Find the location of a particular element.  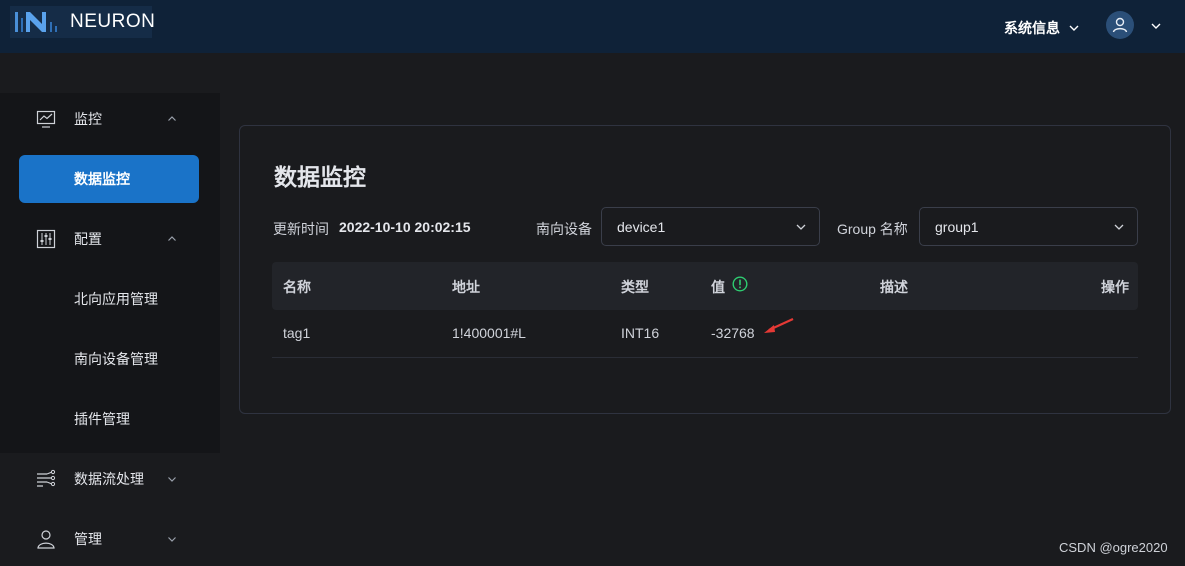

page-title: 数据监控 is located at coordinates (320, 177).